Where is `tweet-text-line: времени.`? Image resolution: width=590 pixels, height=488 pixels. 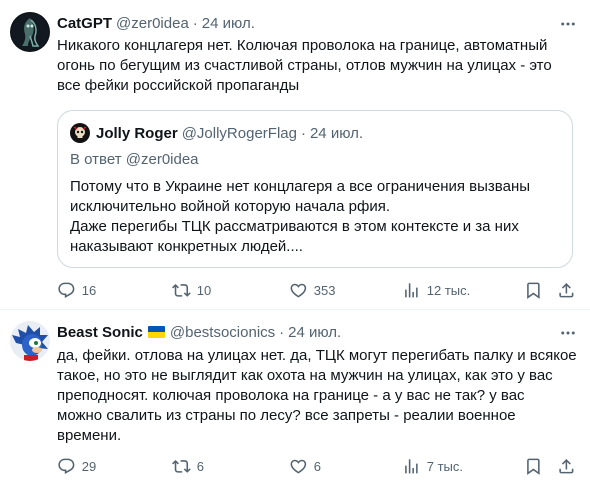 tweet-text-line: времени. is located at coordinates (89, 435).